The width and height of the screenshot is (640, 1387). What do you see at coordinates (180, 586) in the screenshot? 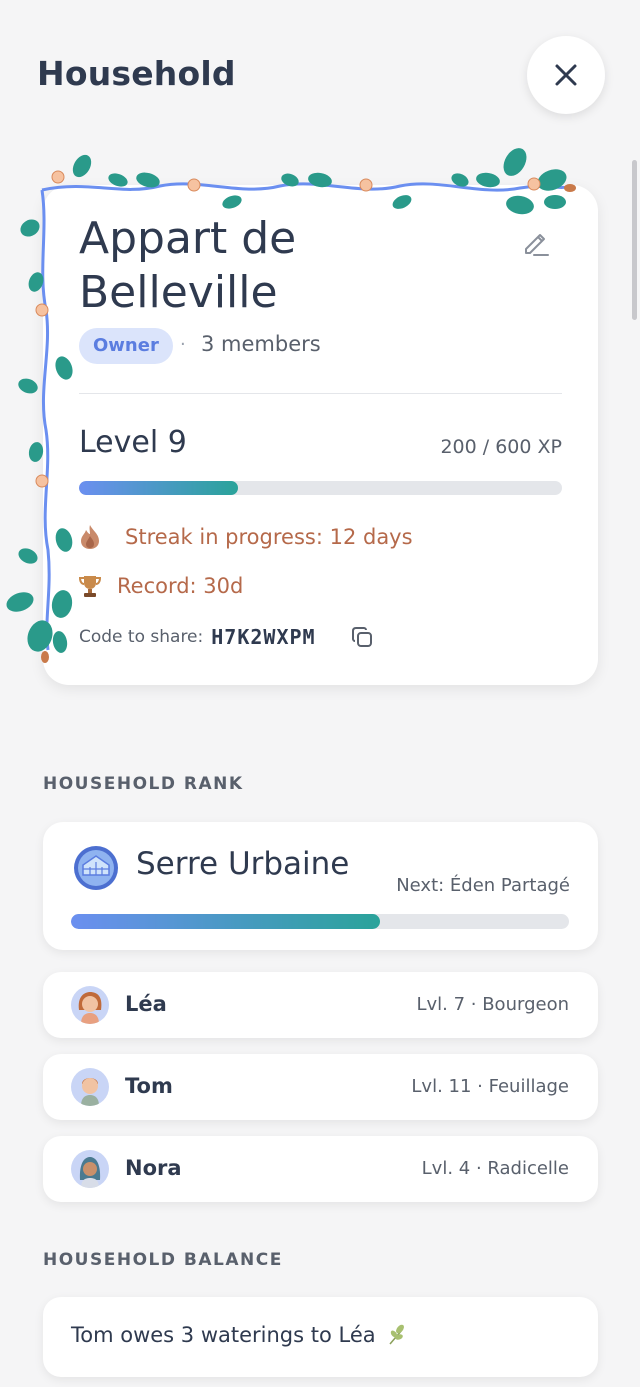
I see `record-text: Record: 30d` at bounding box center [180, 586].